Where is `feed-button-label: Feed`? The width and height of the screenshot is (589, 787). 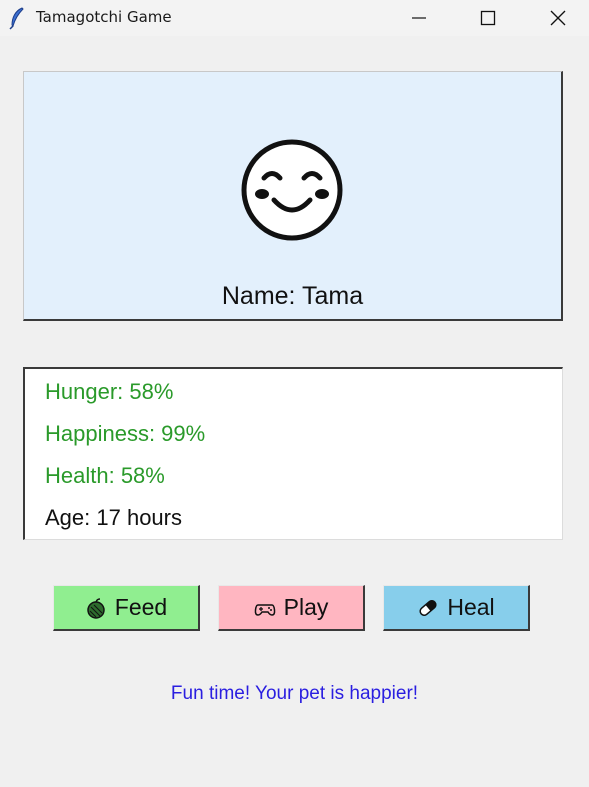
feed-button-label: Feed is located at coordinates (141, 607).